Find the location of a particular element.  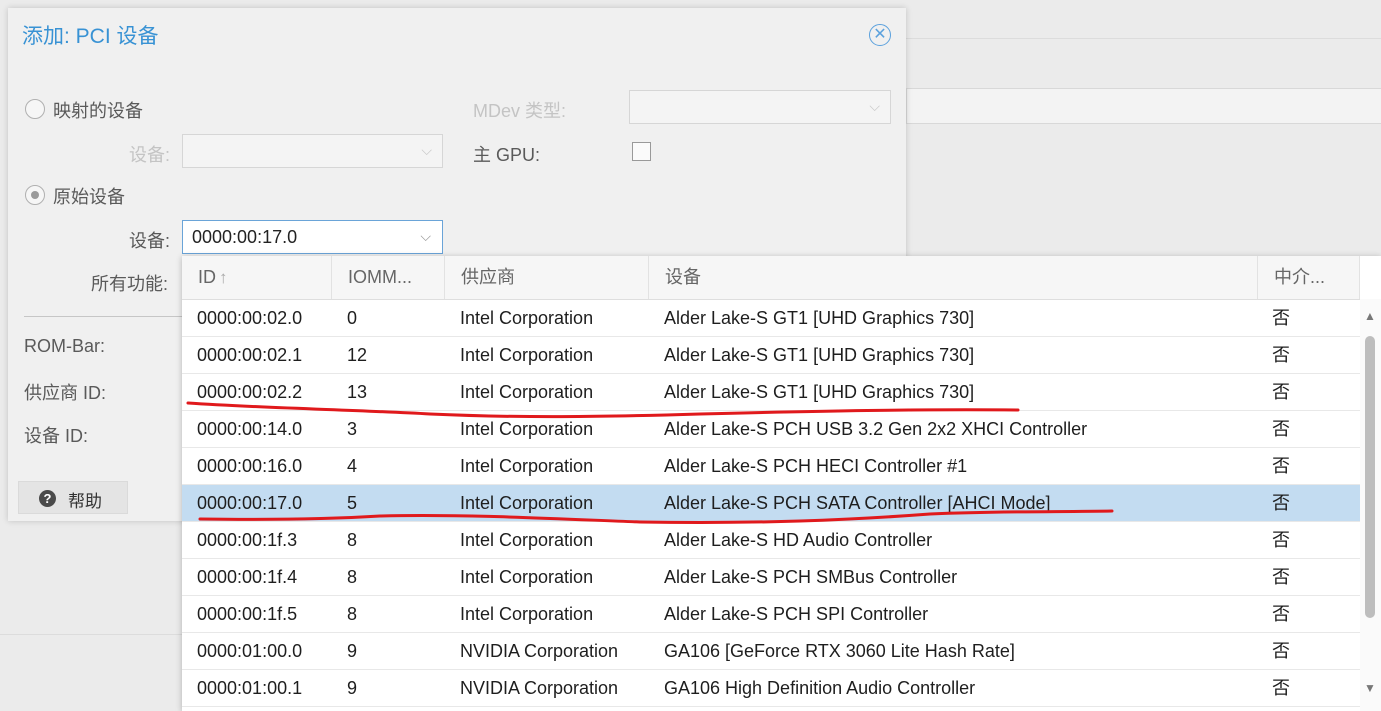

mdev-type-label: MDev 类型: is located at coordinates (520, 111).